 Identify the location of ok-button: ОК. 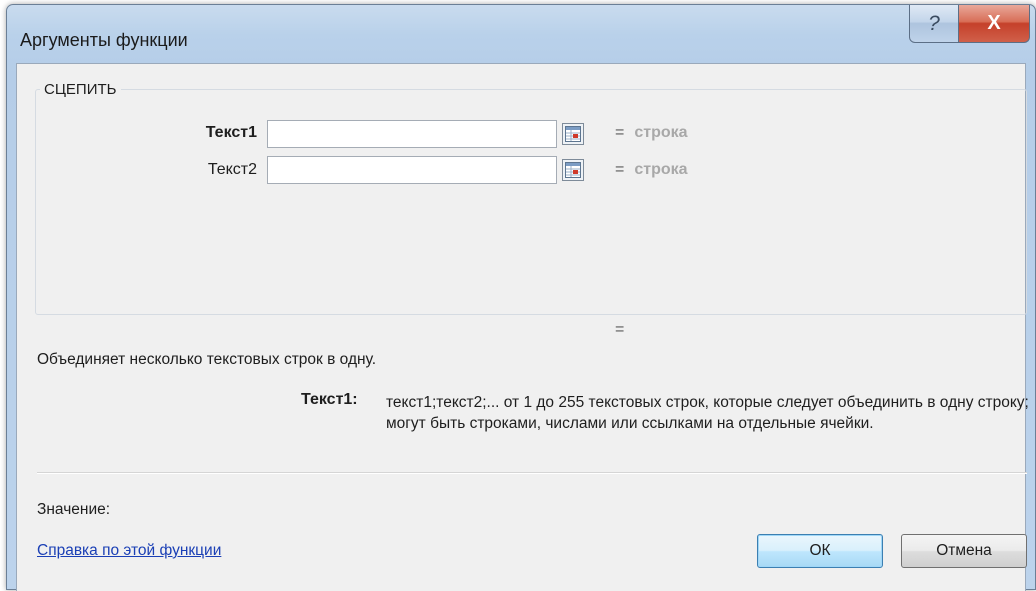
(820, 551).